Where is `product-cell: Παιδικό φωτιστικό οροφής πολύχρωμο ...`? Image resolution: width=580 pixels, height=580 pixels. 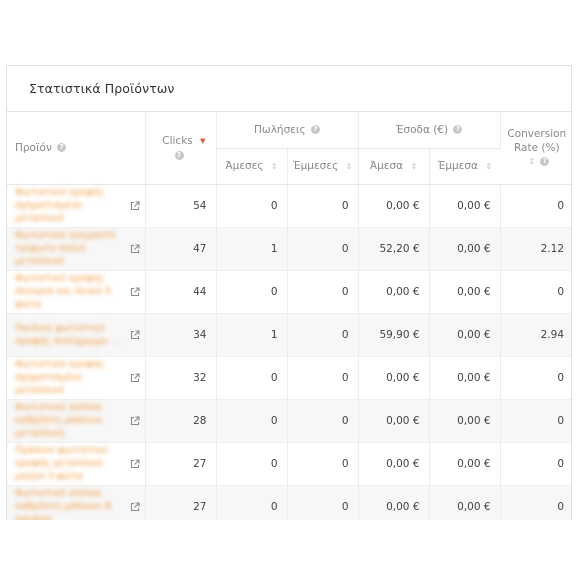 product-cell: Παιδικό φωτιστικό οροφής πολύχρωμο ... is located at coordinates (76, 335).